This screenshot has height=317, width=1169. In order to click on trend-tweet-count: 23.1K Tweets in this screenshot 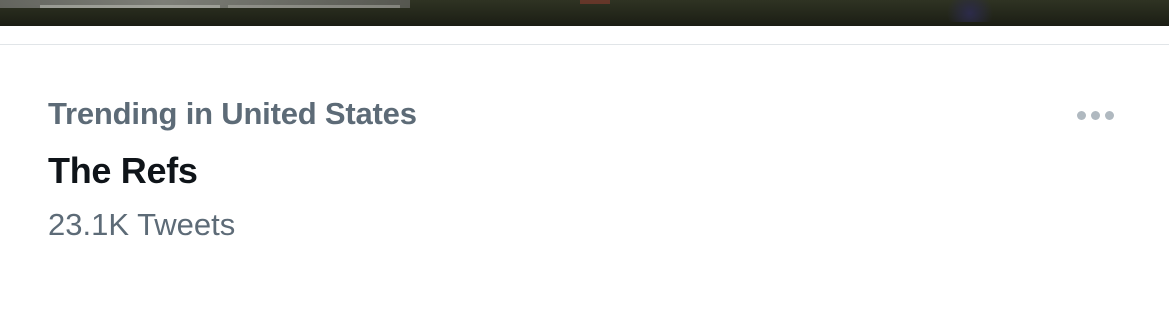, I will do `click(142, 224)`.